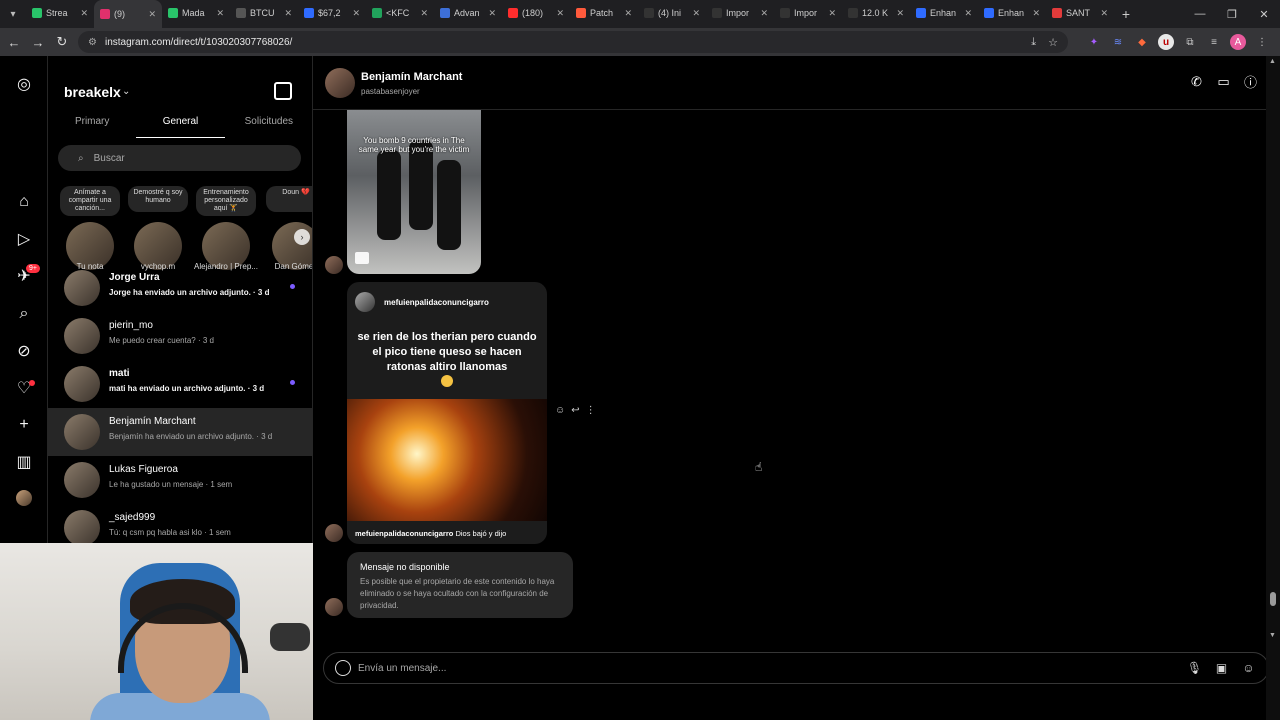  Describe the element at coordinates (1262, 42) in the screenshot. I see `browser-menu-icon: ⋮` at that location.